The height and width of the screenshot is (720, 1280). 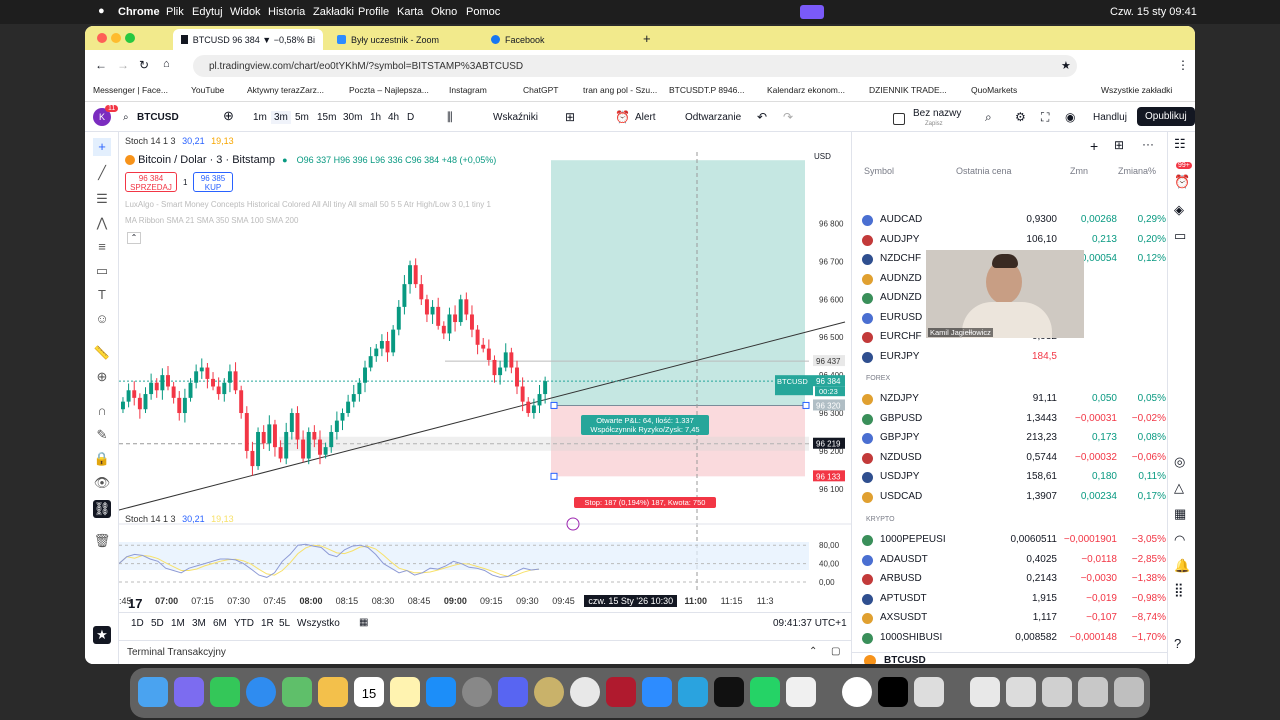 What do you see at coordinates (369, 692) in the screenshot?
I see `calendar-icon: 15` at bounding box center [369, 692].